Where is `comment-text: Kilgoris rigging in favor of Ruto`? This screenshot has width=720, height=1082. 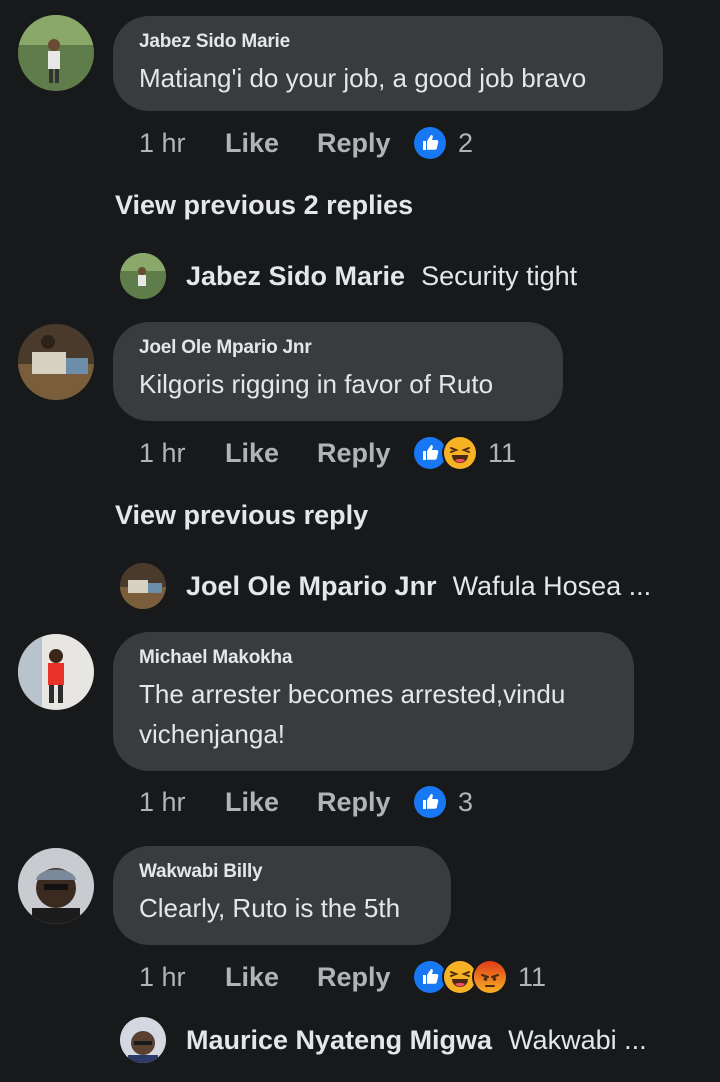 comment-text: Kilgoris rigging in favor of Ruto is located at coordinates (316, 384).